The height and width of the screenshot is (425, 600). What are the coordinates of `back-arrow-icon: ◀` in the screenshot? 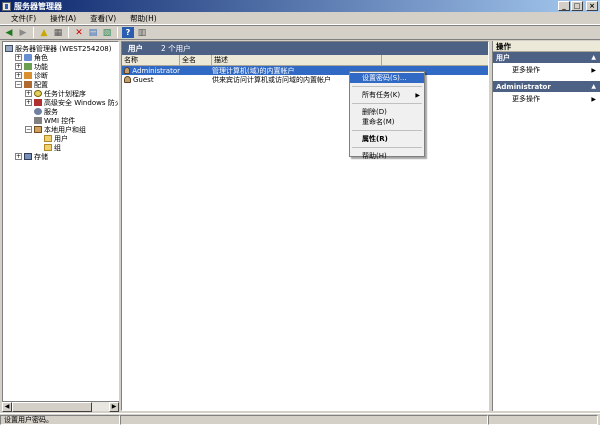 It's located at (9, 32).